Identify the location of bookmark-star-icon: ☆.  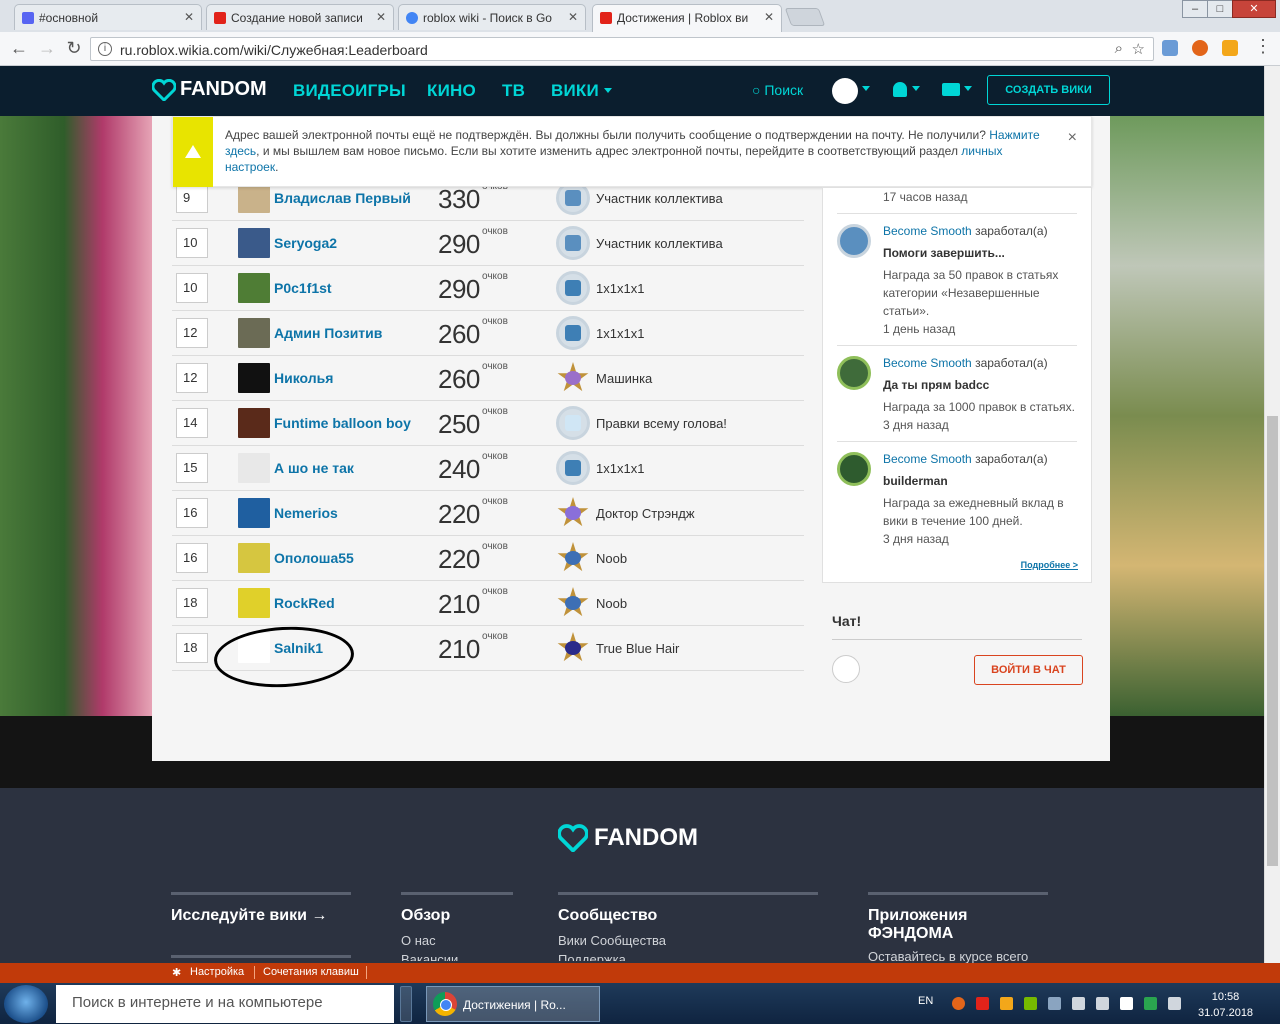
(1138, 49).